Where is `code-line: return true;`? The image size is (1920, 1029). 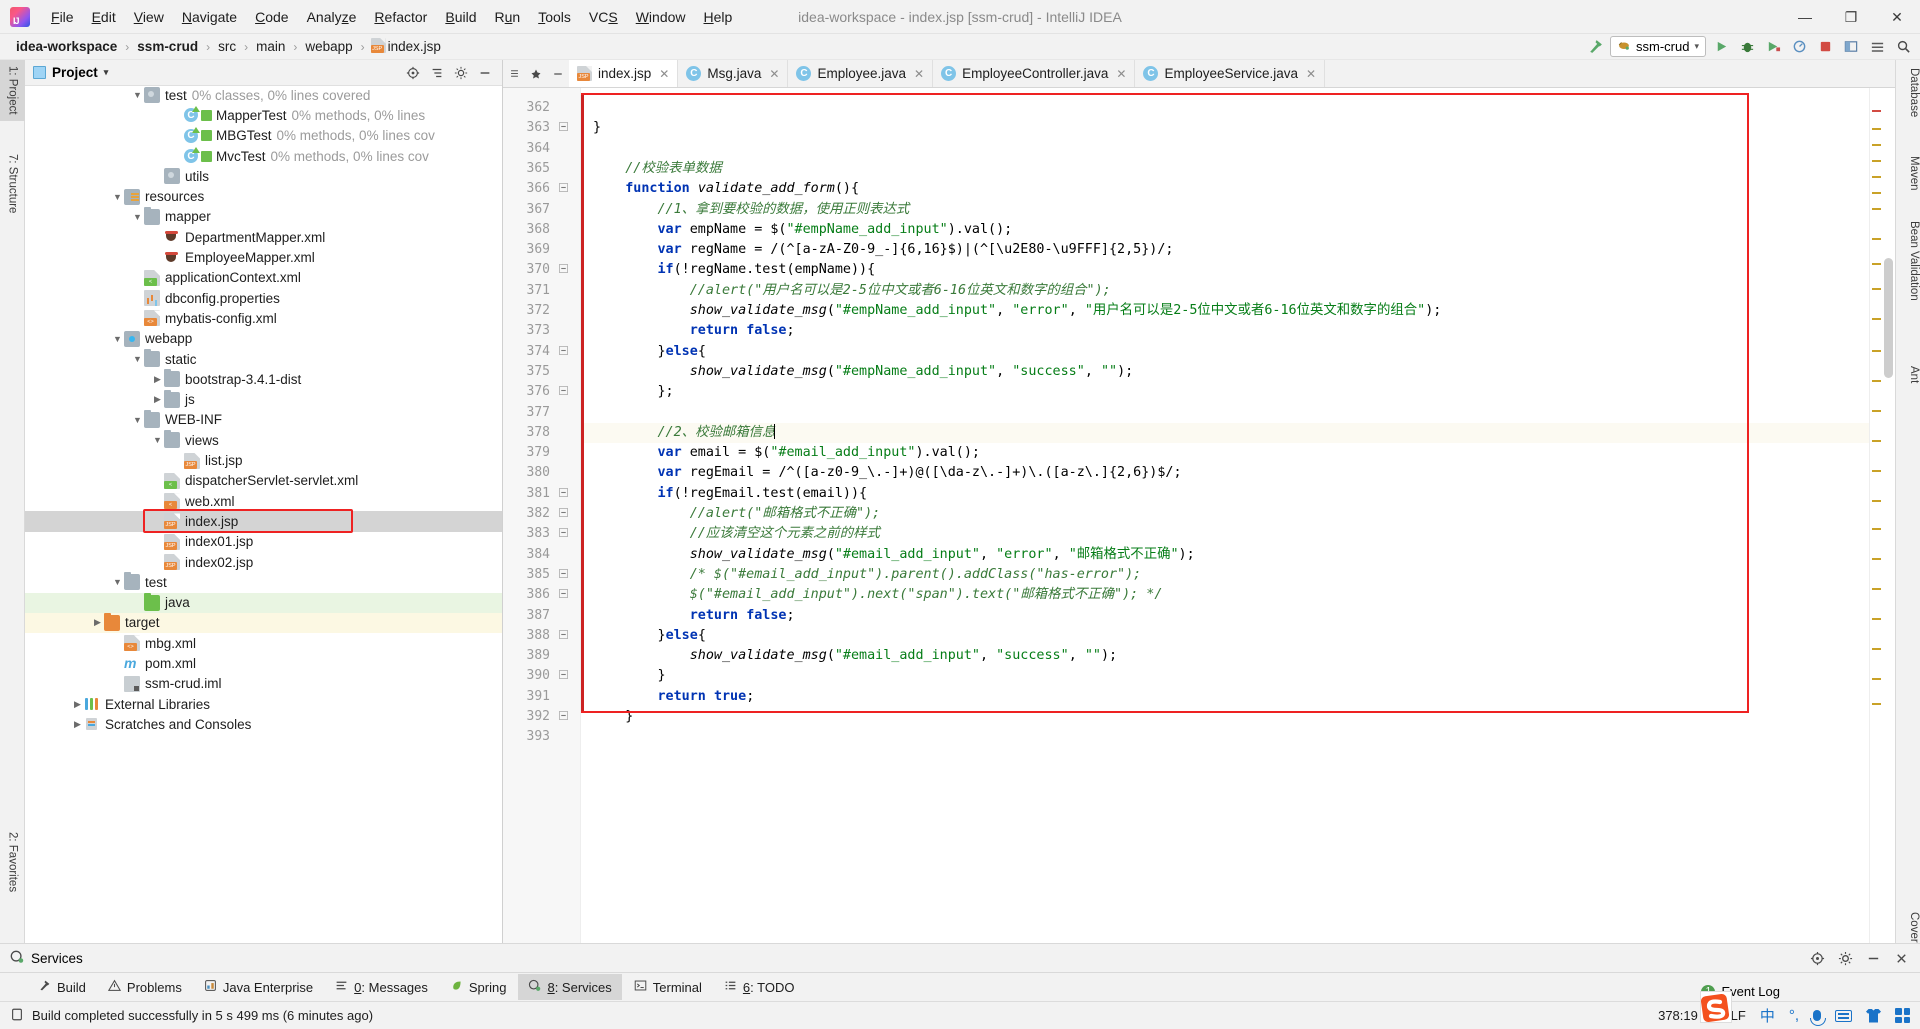
code-line: return true; is located at coordinates (1225, 697).